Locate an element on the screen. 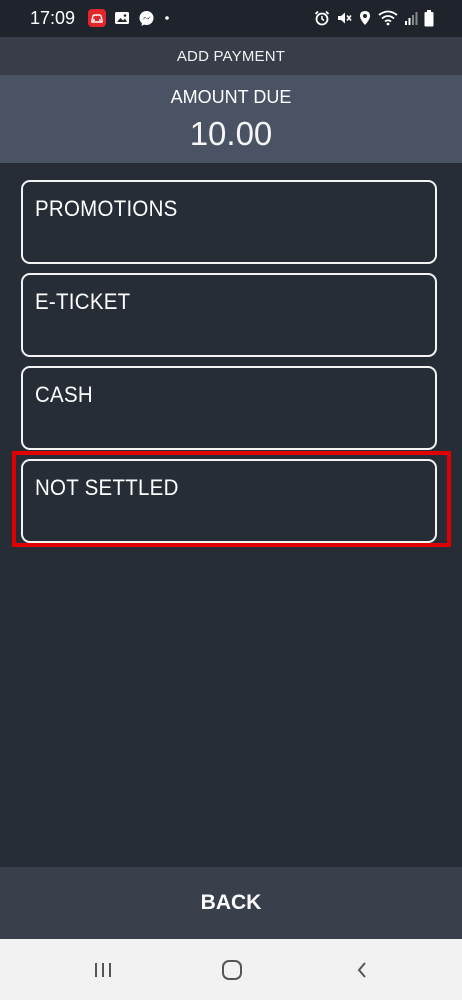  battery-icon is located at coordinates (429, 18).